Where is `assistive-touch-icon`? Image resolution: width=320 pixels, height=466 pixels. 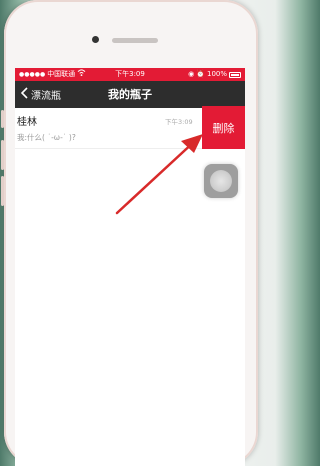
assistive-touch-icon is located at coordinates (221, 181).